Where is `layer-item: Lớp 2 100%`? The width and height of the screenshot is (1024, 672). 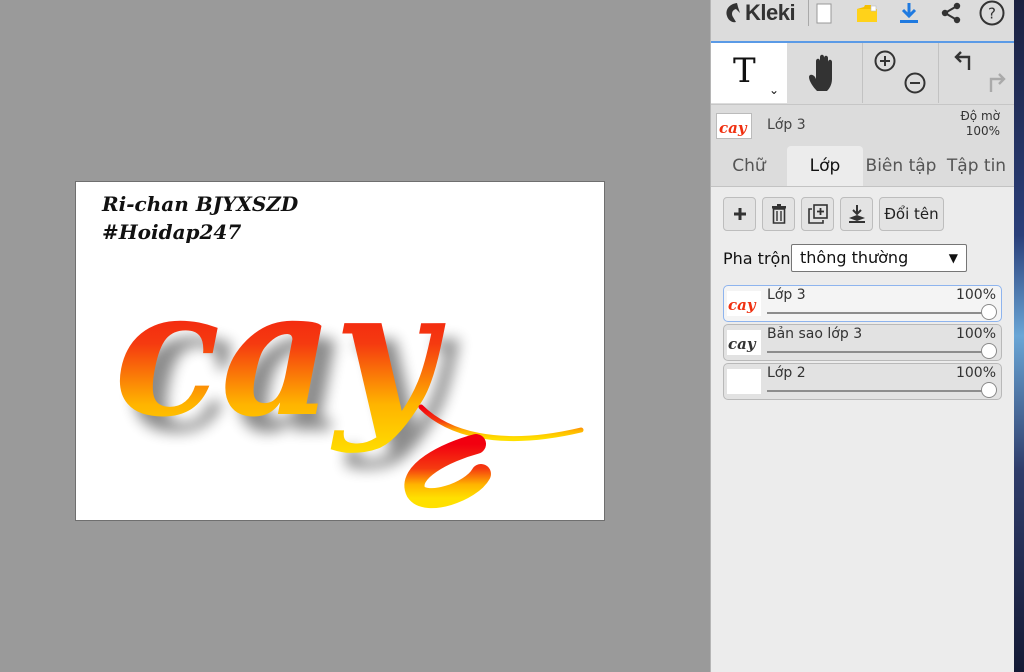 layer-item: Lớp 2 100% is located at coordinates (862, 381).